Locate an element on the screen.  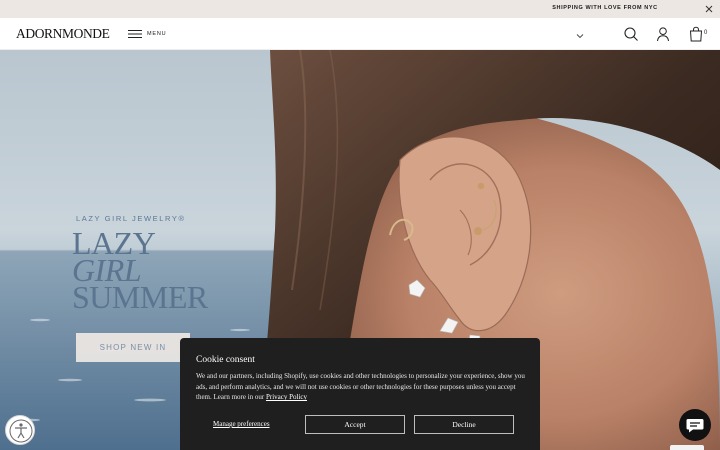
privacy-policy-link: Privacy Policy is located at coordinates (286, 397).